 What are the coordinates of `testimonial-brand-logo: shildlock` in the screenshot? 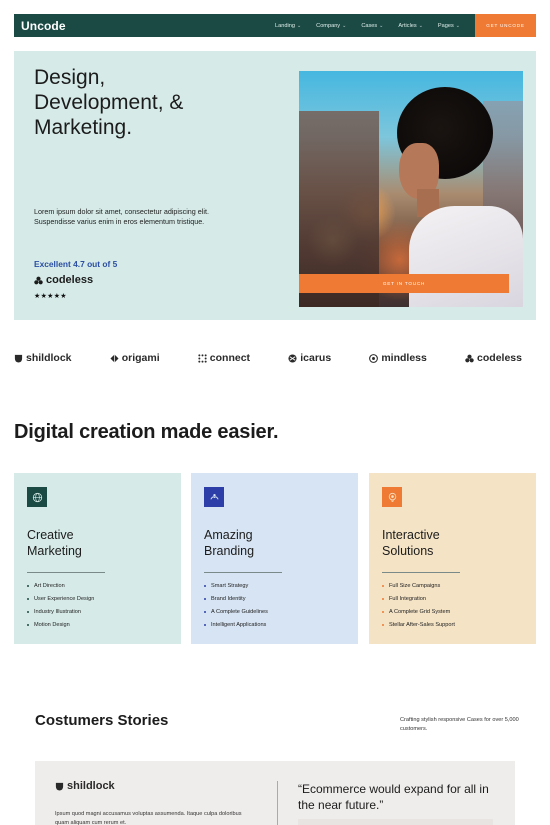 It's located at (85, 786).